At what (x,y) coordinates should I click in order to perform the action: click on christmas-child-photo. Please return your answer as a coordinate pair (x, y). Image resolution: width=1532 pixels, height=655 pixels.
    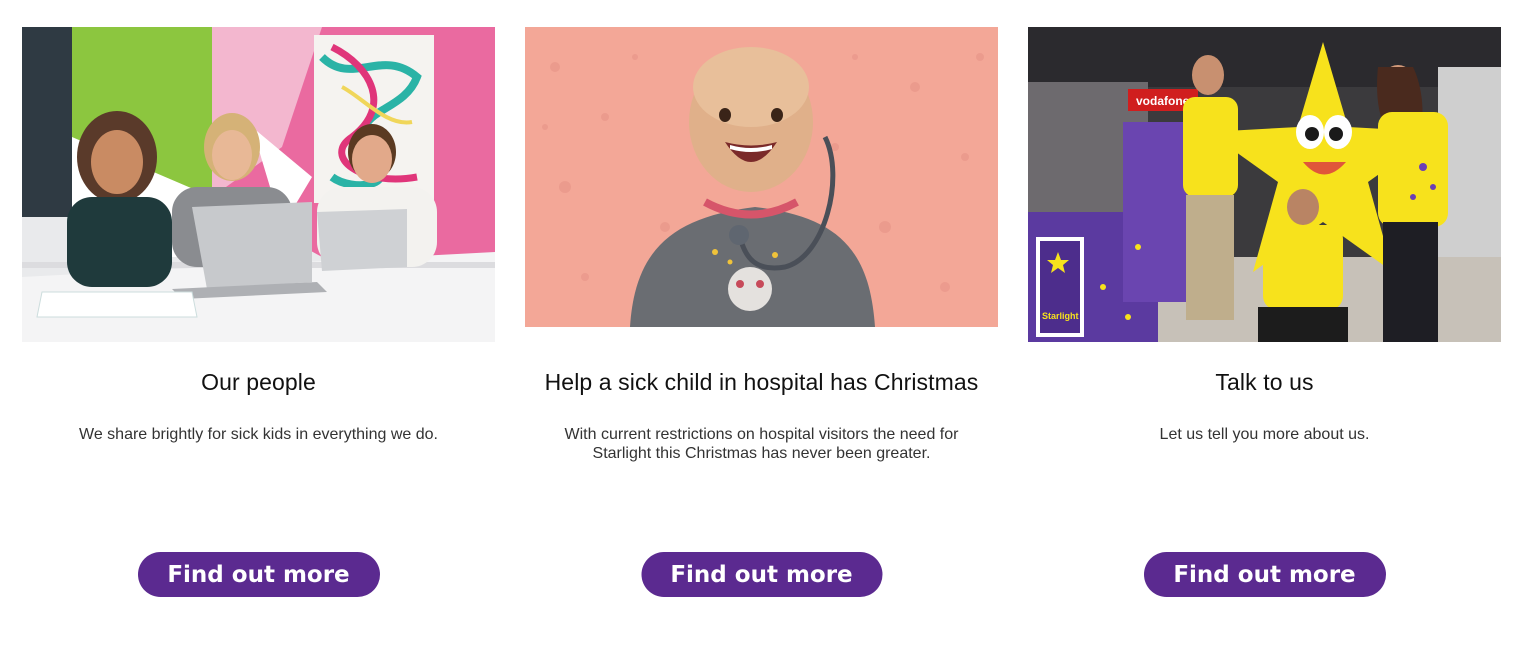
    Looking at the image, I should click on (761, 177).